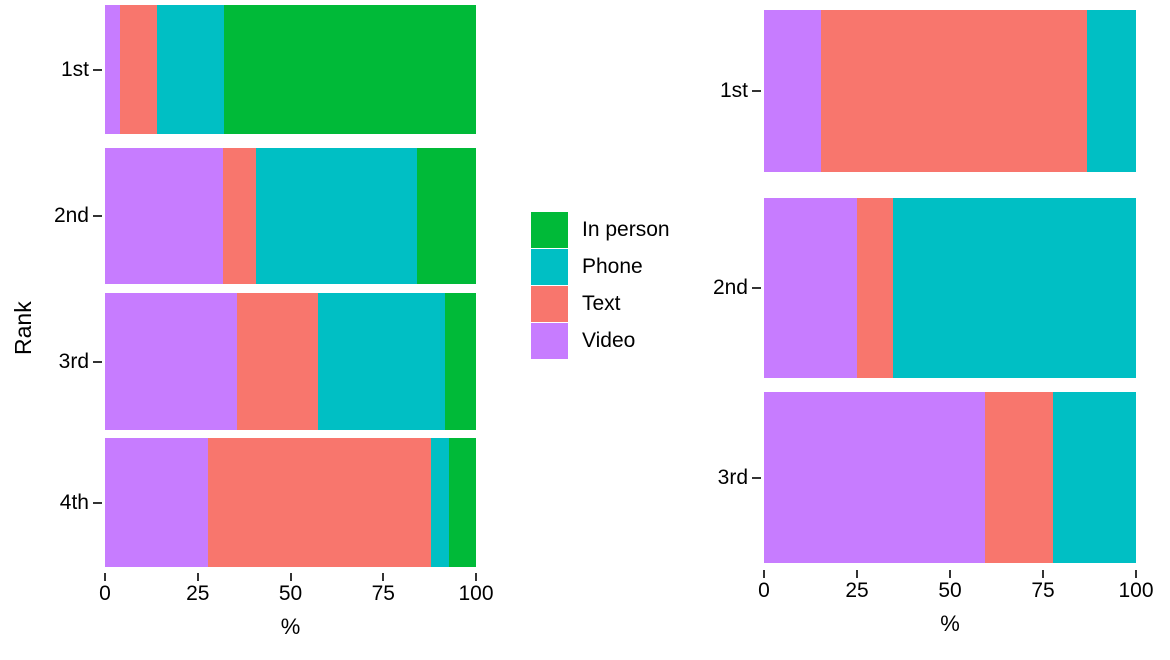  Describe the element at coordinates (74, 502) in the screenshot. I see `y-tick-label-4th: 4th` at that location.